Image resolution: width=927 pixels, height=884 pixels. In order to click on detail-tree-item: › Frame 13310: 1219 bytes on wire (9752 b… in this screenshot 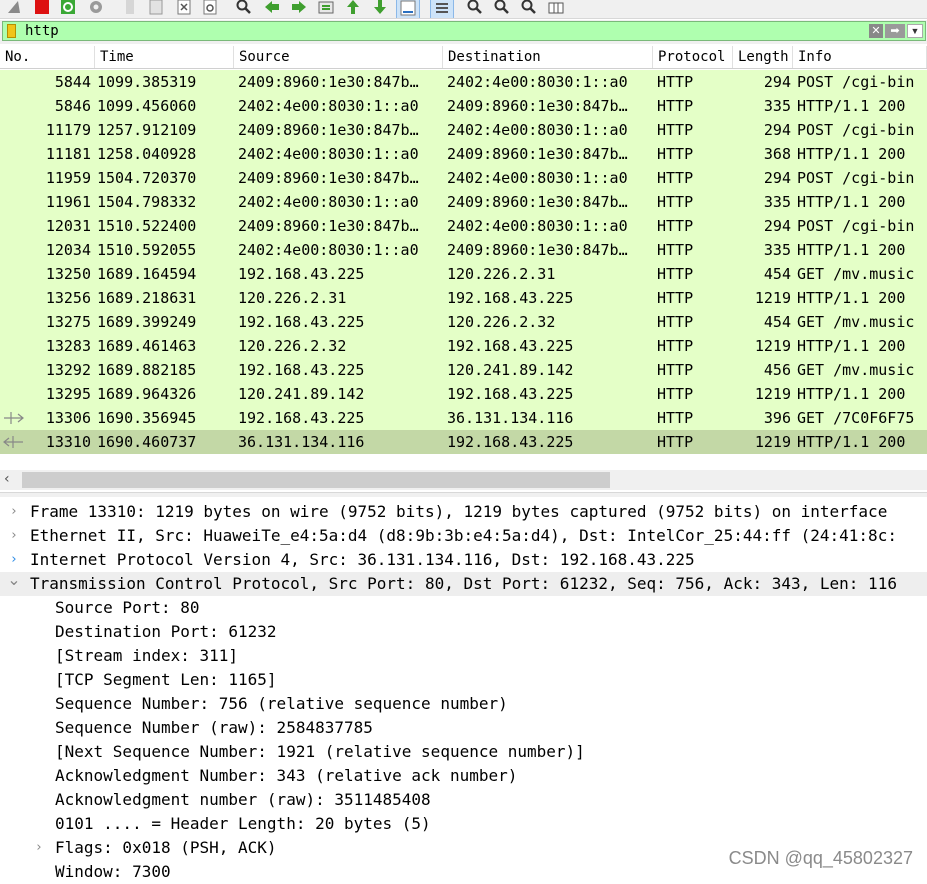, I will do `click(463, 512)`.